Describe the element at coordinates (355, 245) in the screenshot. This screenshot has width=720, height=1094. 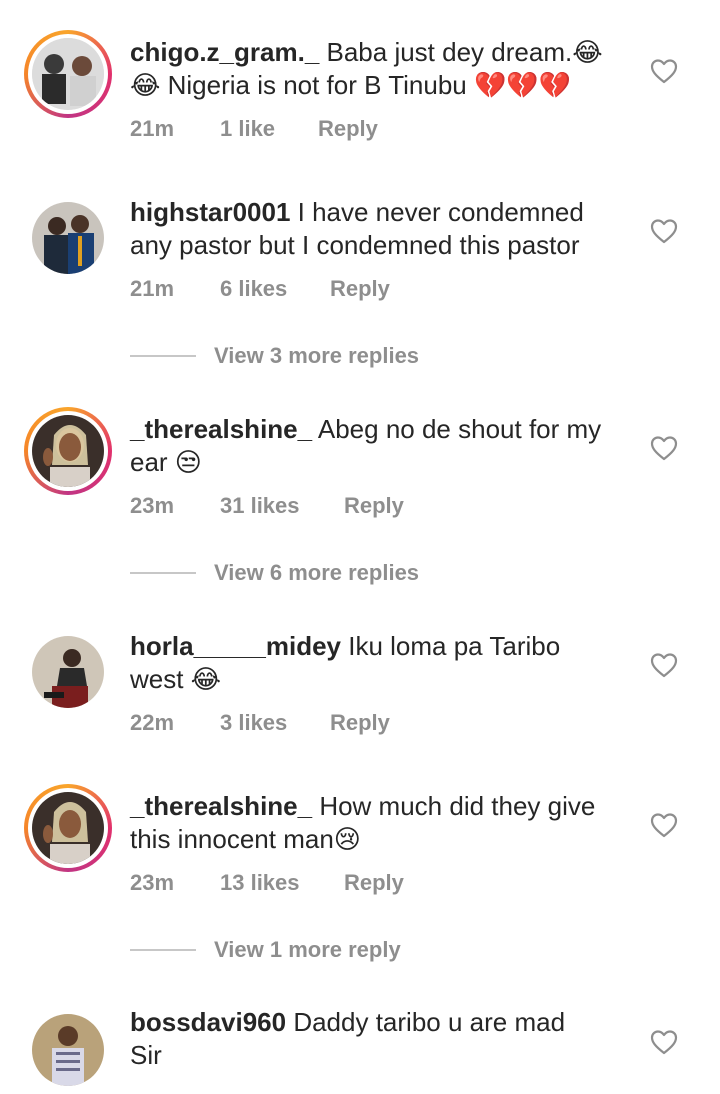
I see `comment-body-line2: any pastor but I condemned this pastor` at that location.